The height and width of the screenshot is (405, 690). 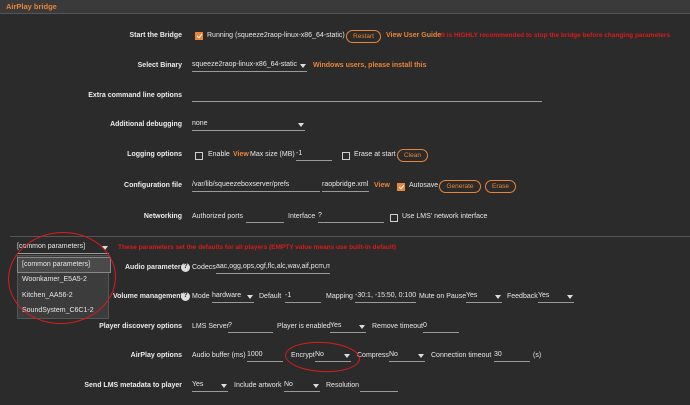 What do you see at coordinates (258, 385) in the screenshot?
I see `artwork-label: Include artwork` at bounding box center [258, 385].